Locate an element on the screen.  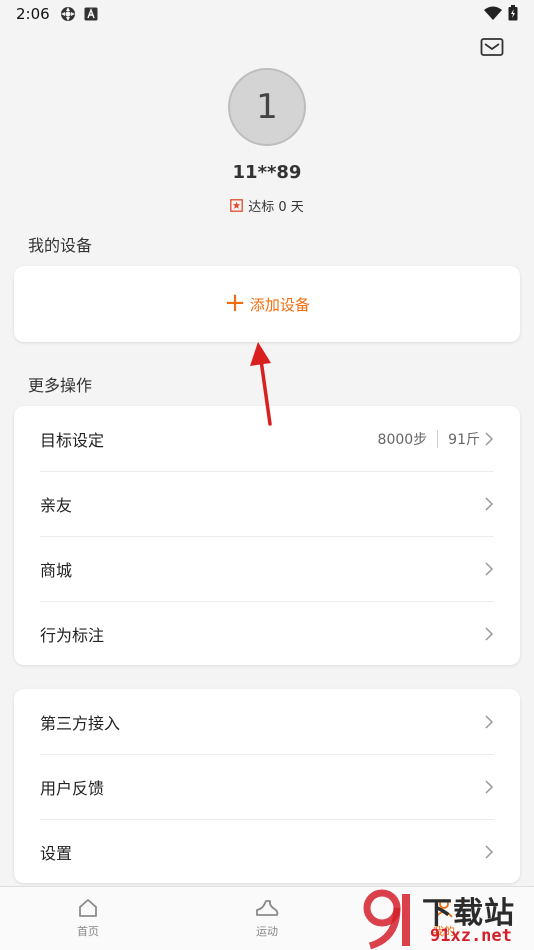
add-device-label: 添加设备 is located at coordinates (279, 304).